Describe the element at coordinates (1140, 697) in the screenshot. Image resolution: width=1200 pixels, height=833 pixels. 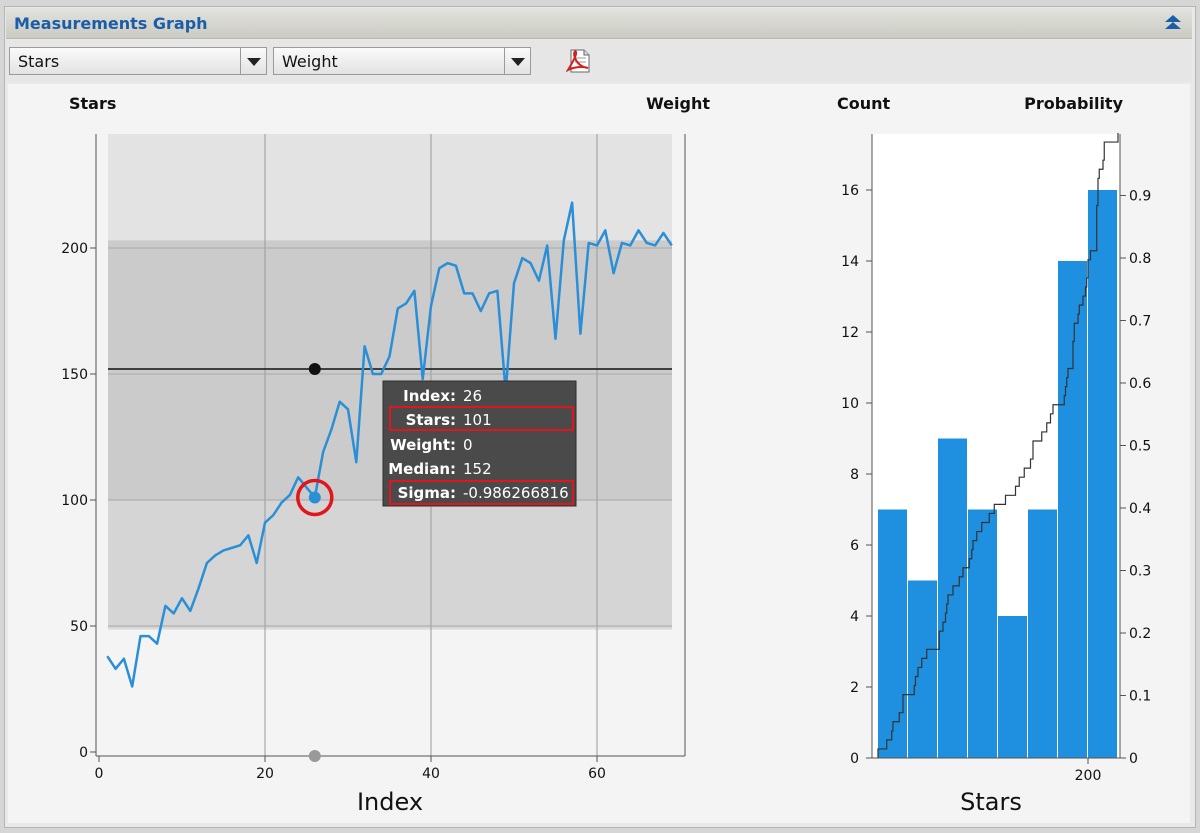
I see `probability-tick-label: 0.1` at that location.